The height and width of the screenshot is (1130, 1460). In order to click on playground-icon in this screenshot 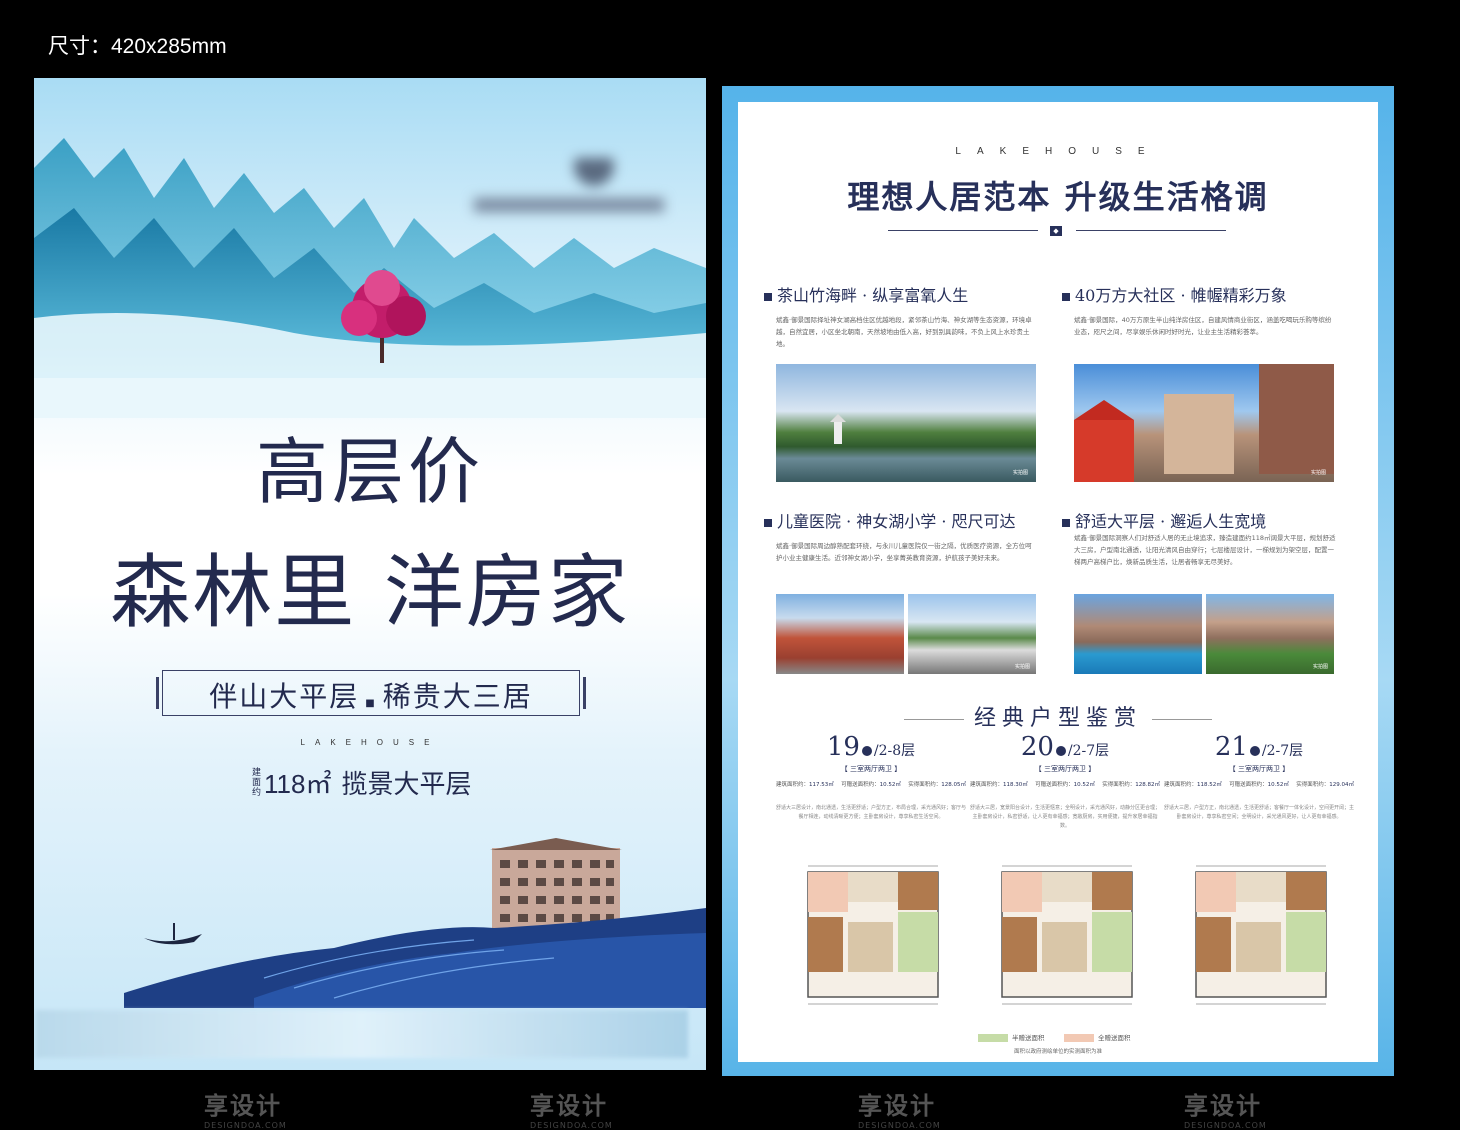, I will do `click(1204, 423)`.